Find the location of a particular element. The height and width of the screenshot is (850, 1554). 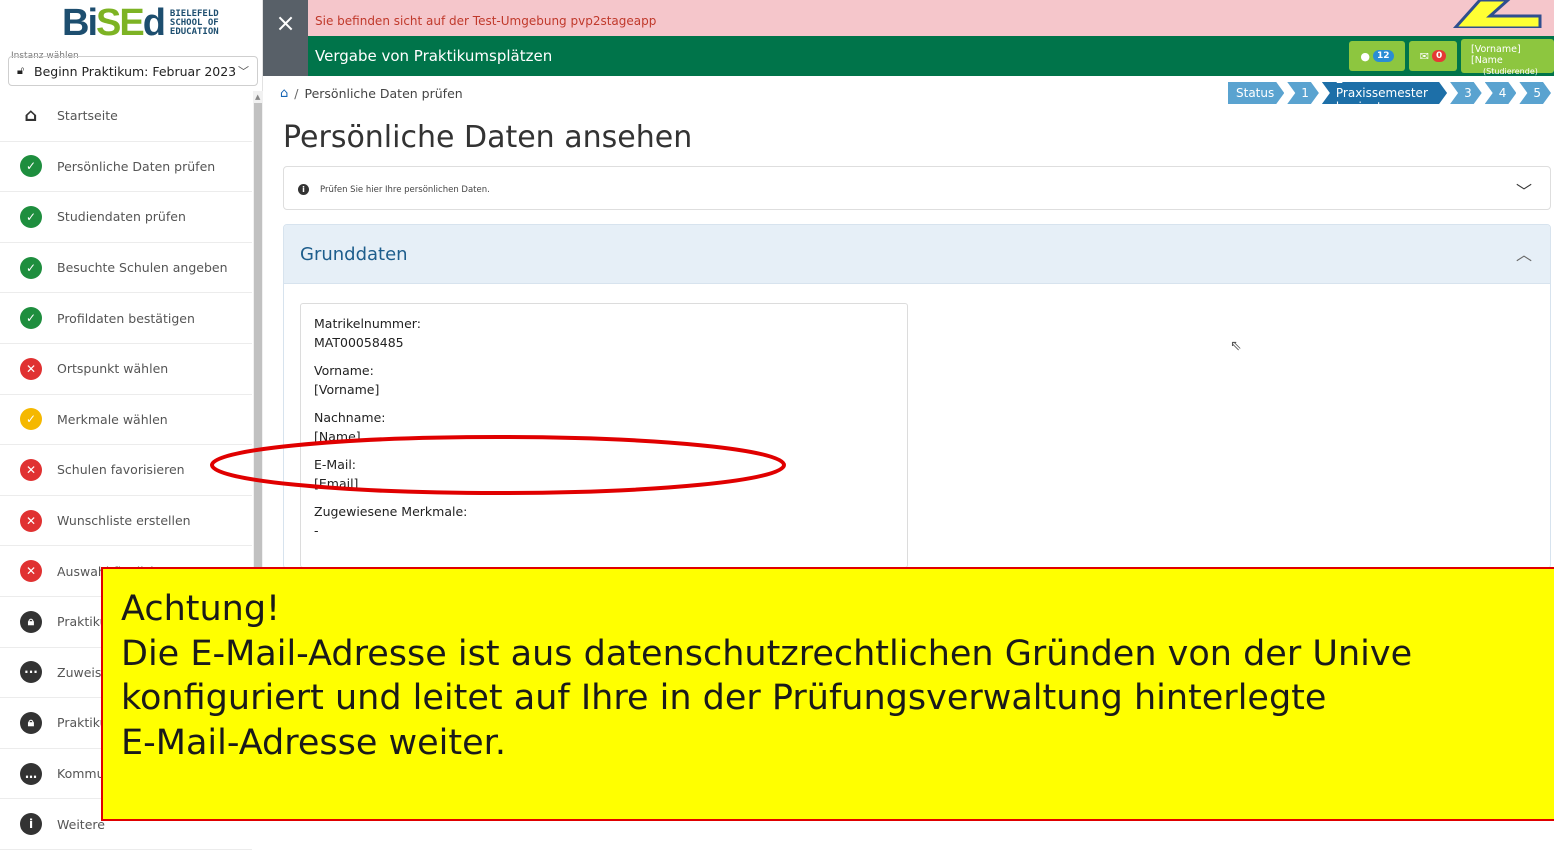

sidebar-item-label: Wunschliste erstellen is located at coordinates (124, 521).